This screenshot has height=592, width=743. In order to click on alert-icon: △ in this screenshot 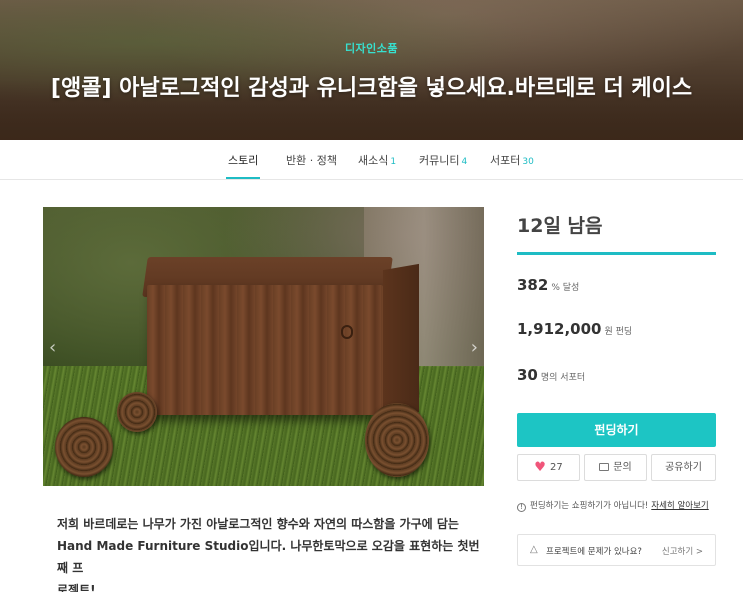, I will do `click(534, 549)`.